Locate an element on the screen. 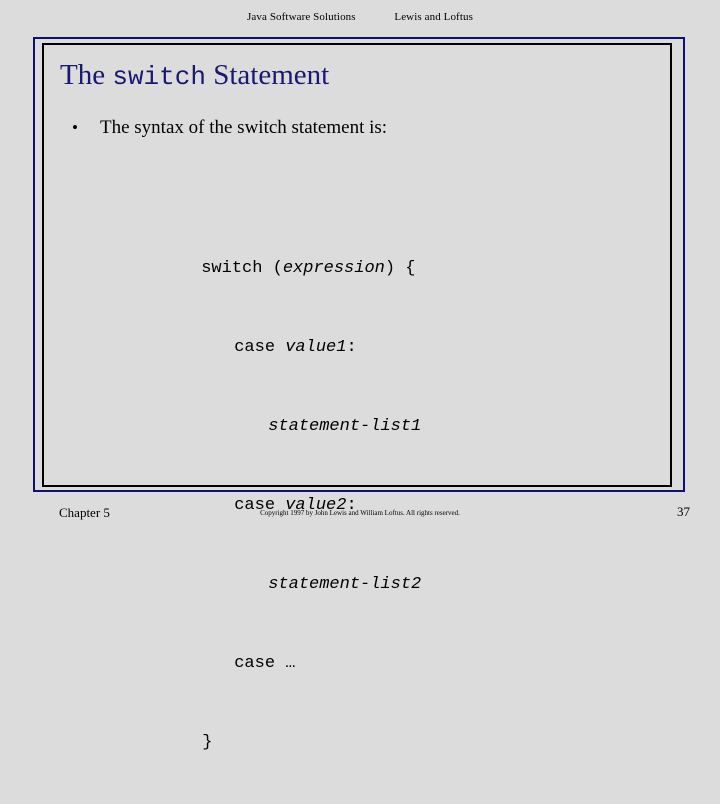 This screenshot has height=804, width=720. code-segment-italic: expression is located at coordinates (333, 268).